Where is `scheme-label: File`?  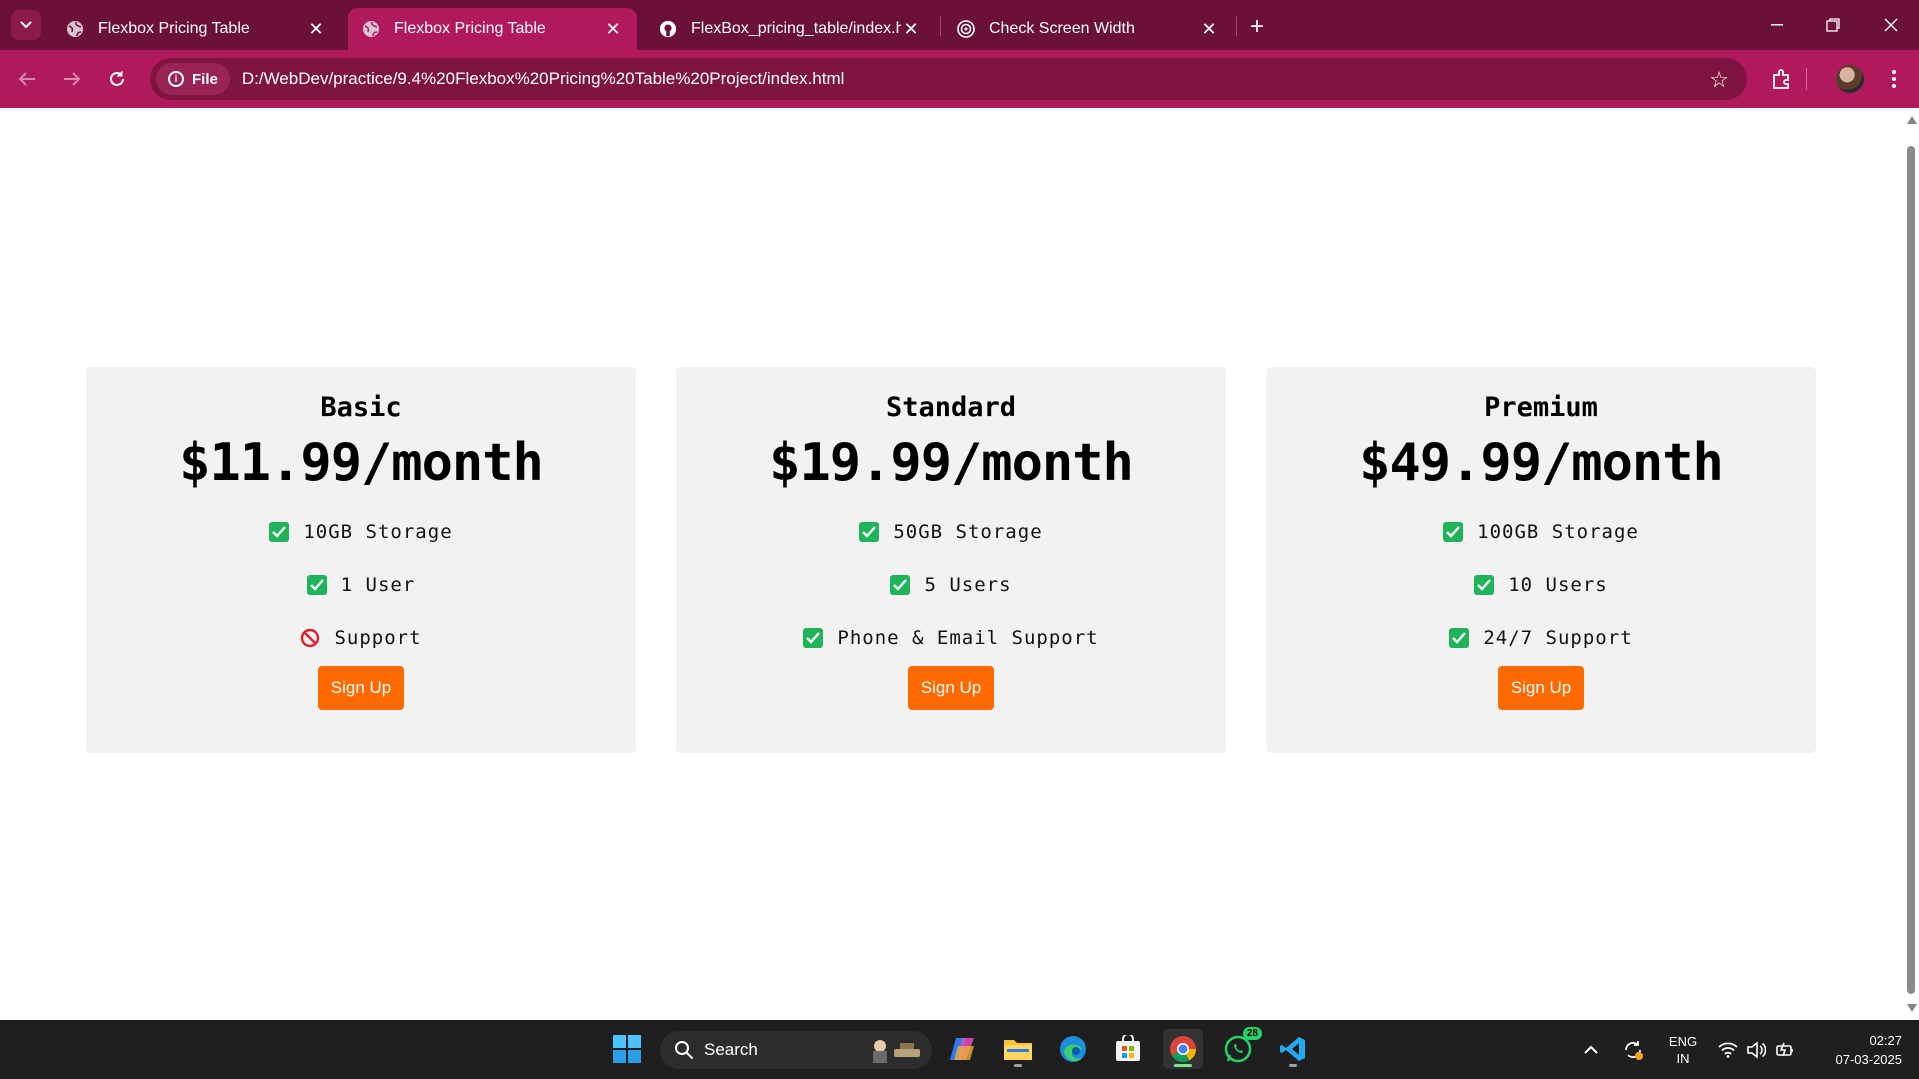
scheme-label: File is located at coordinates (205, 79).